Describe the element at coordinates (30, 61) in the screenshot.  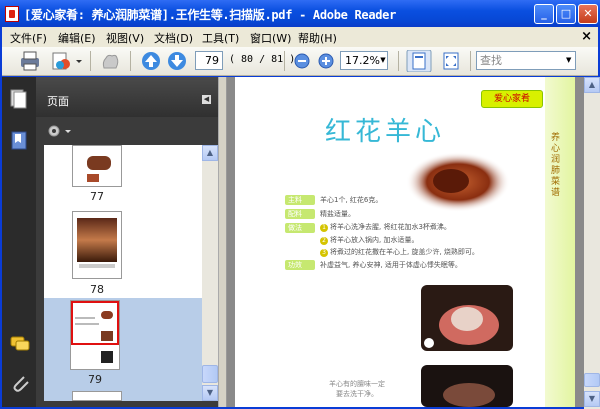
I see `print-icon` at that location.